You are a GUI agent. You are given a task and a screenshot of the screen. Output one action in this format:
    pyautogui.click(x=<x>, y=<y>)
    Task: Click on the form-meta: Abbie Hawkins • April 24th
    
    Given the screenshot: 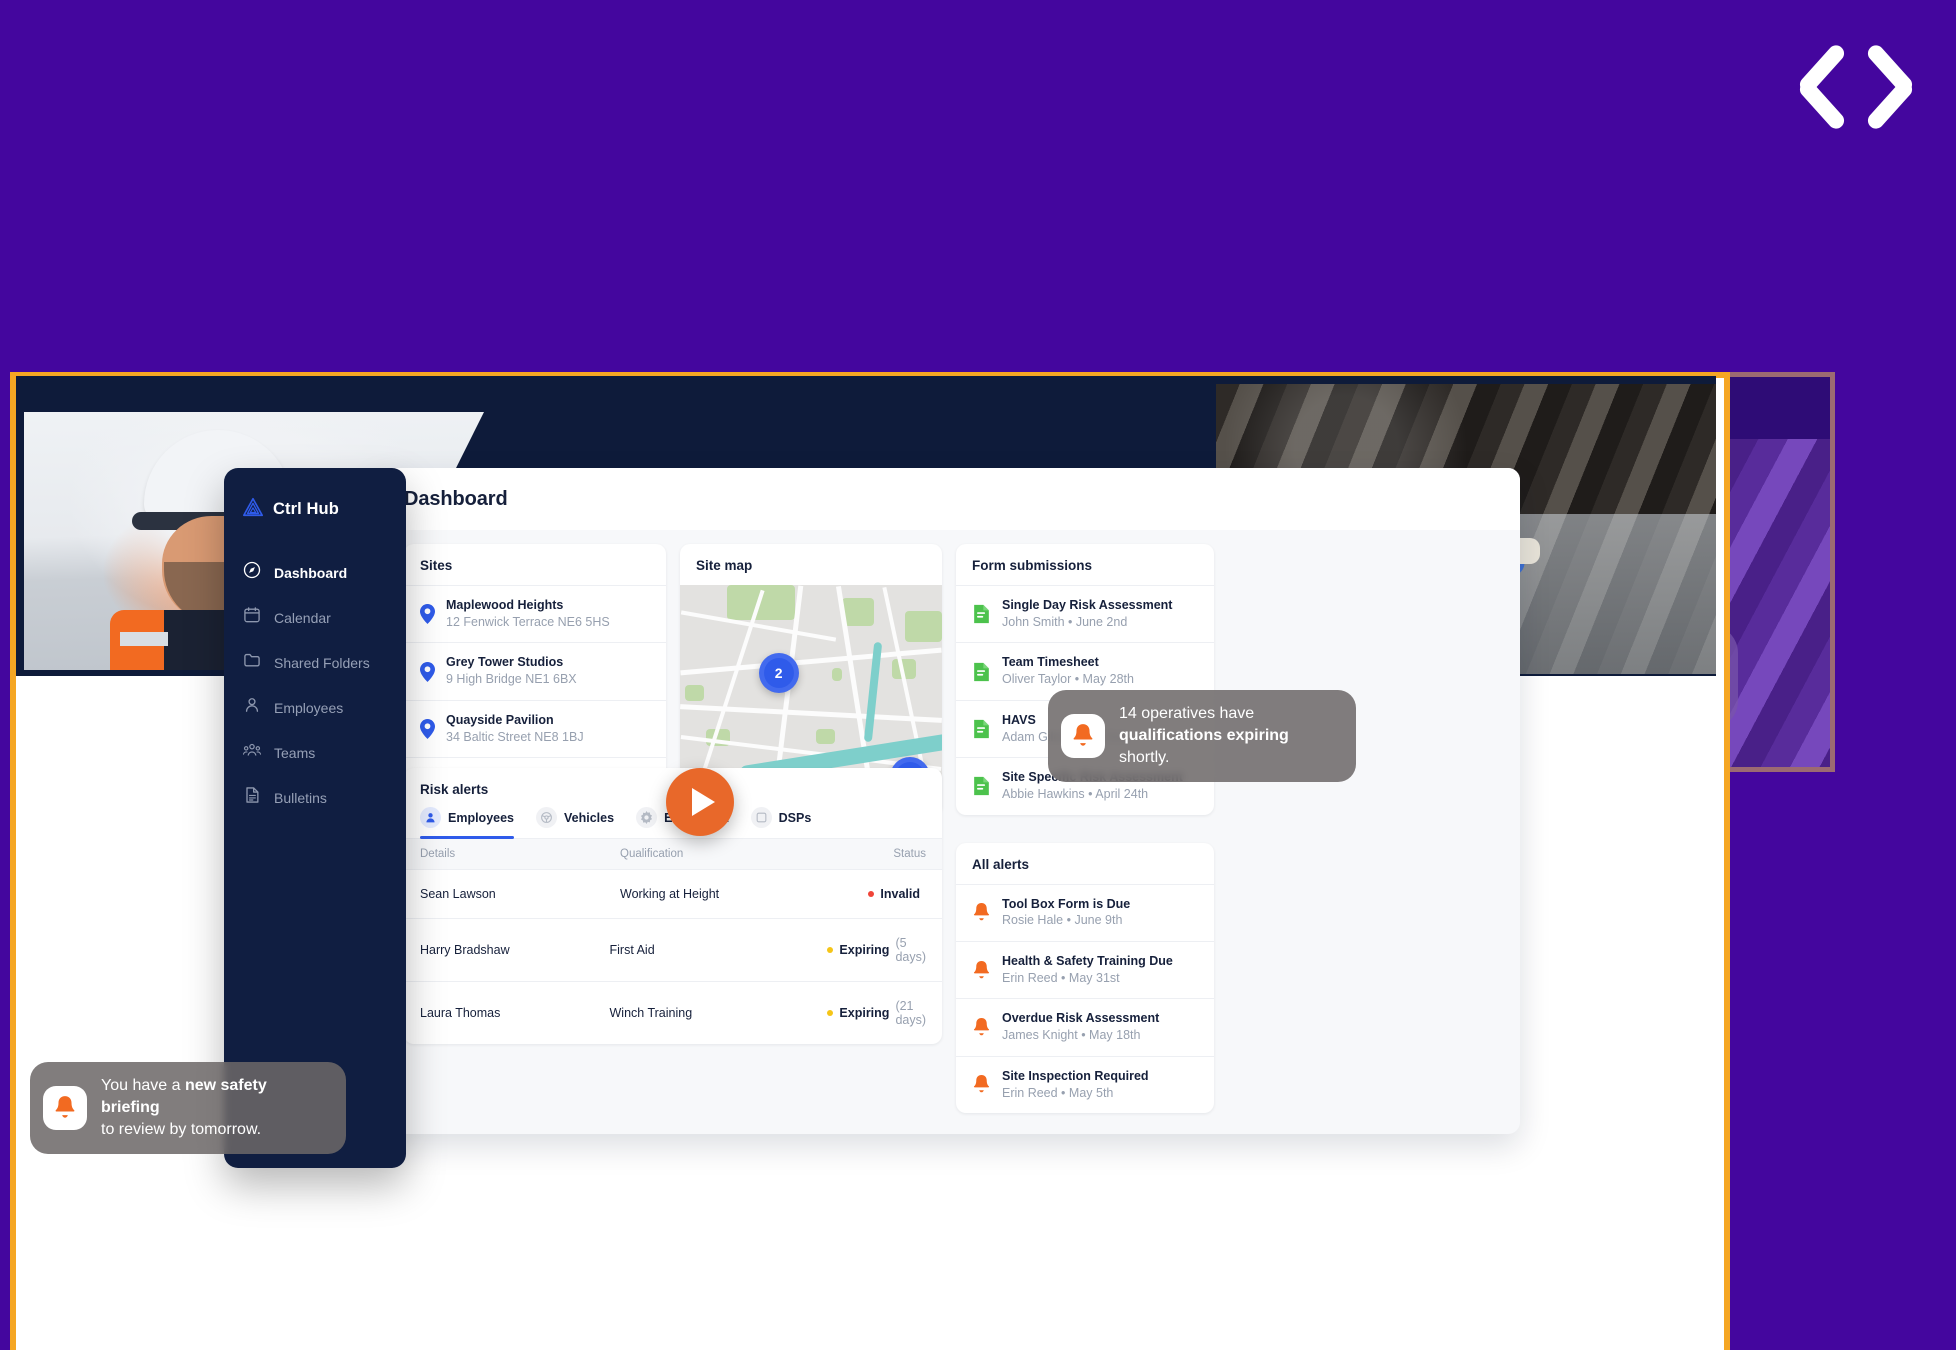 What is the action you would take?
    pyautogui.click(x=1075, y=794)
    